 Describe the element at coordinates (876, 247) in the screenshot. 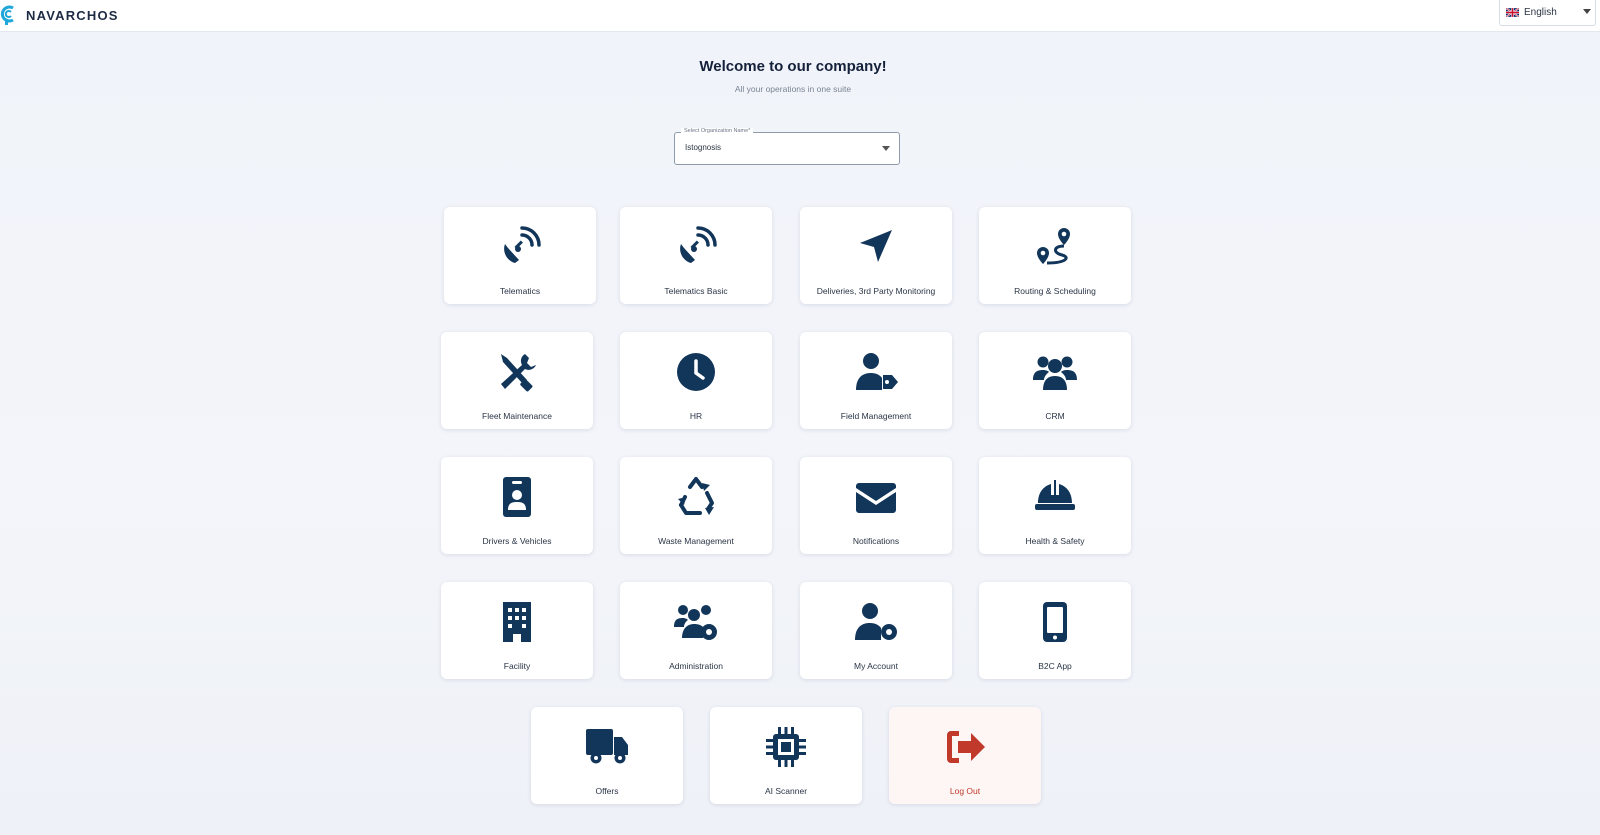

I see `location-arrow-icon` at that location.